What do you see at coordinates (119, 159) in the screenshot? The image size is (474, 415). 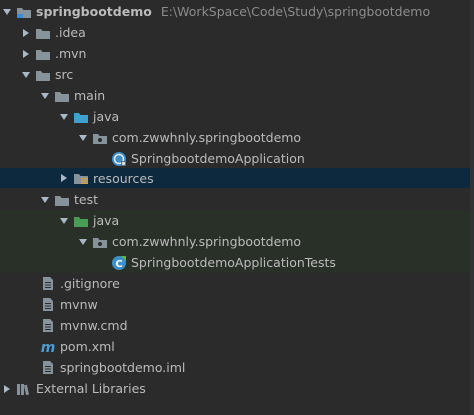 I see `spring-boot-class-icon` at bounding box center [119, 159].